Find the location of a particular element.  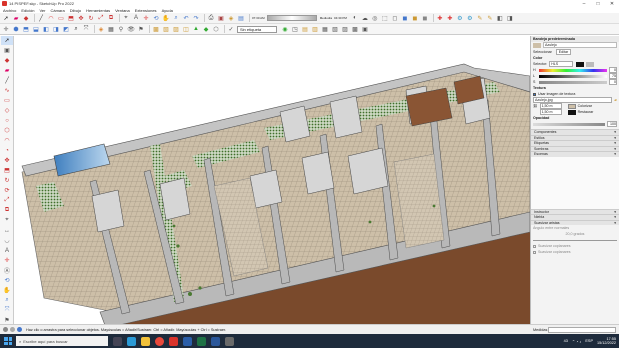

extension-icon-5: ✎ is located at coordinates (480, 18).